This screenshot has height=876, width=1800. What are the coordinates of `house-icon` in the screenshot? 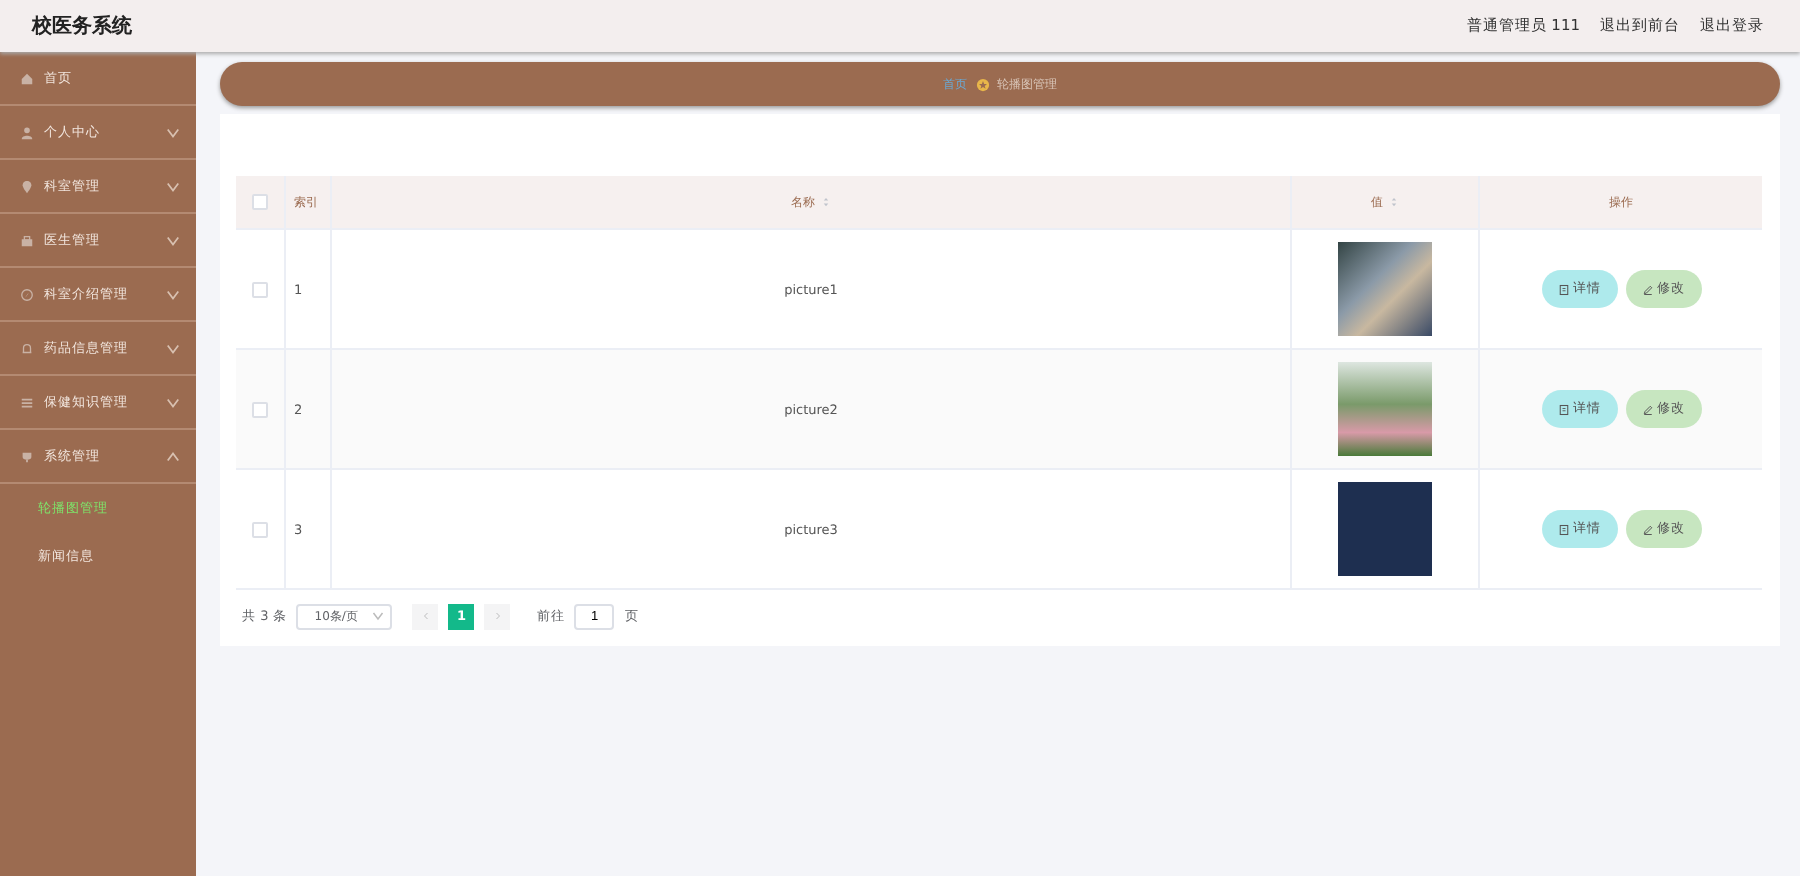 It's located at (27, 78).